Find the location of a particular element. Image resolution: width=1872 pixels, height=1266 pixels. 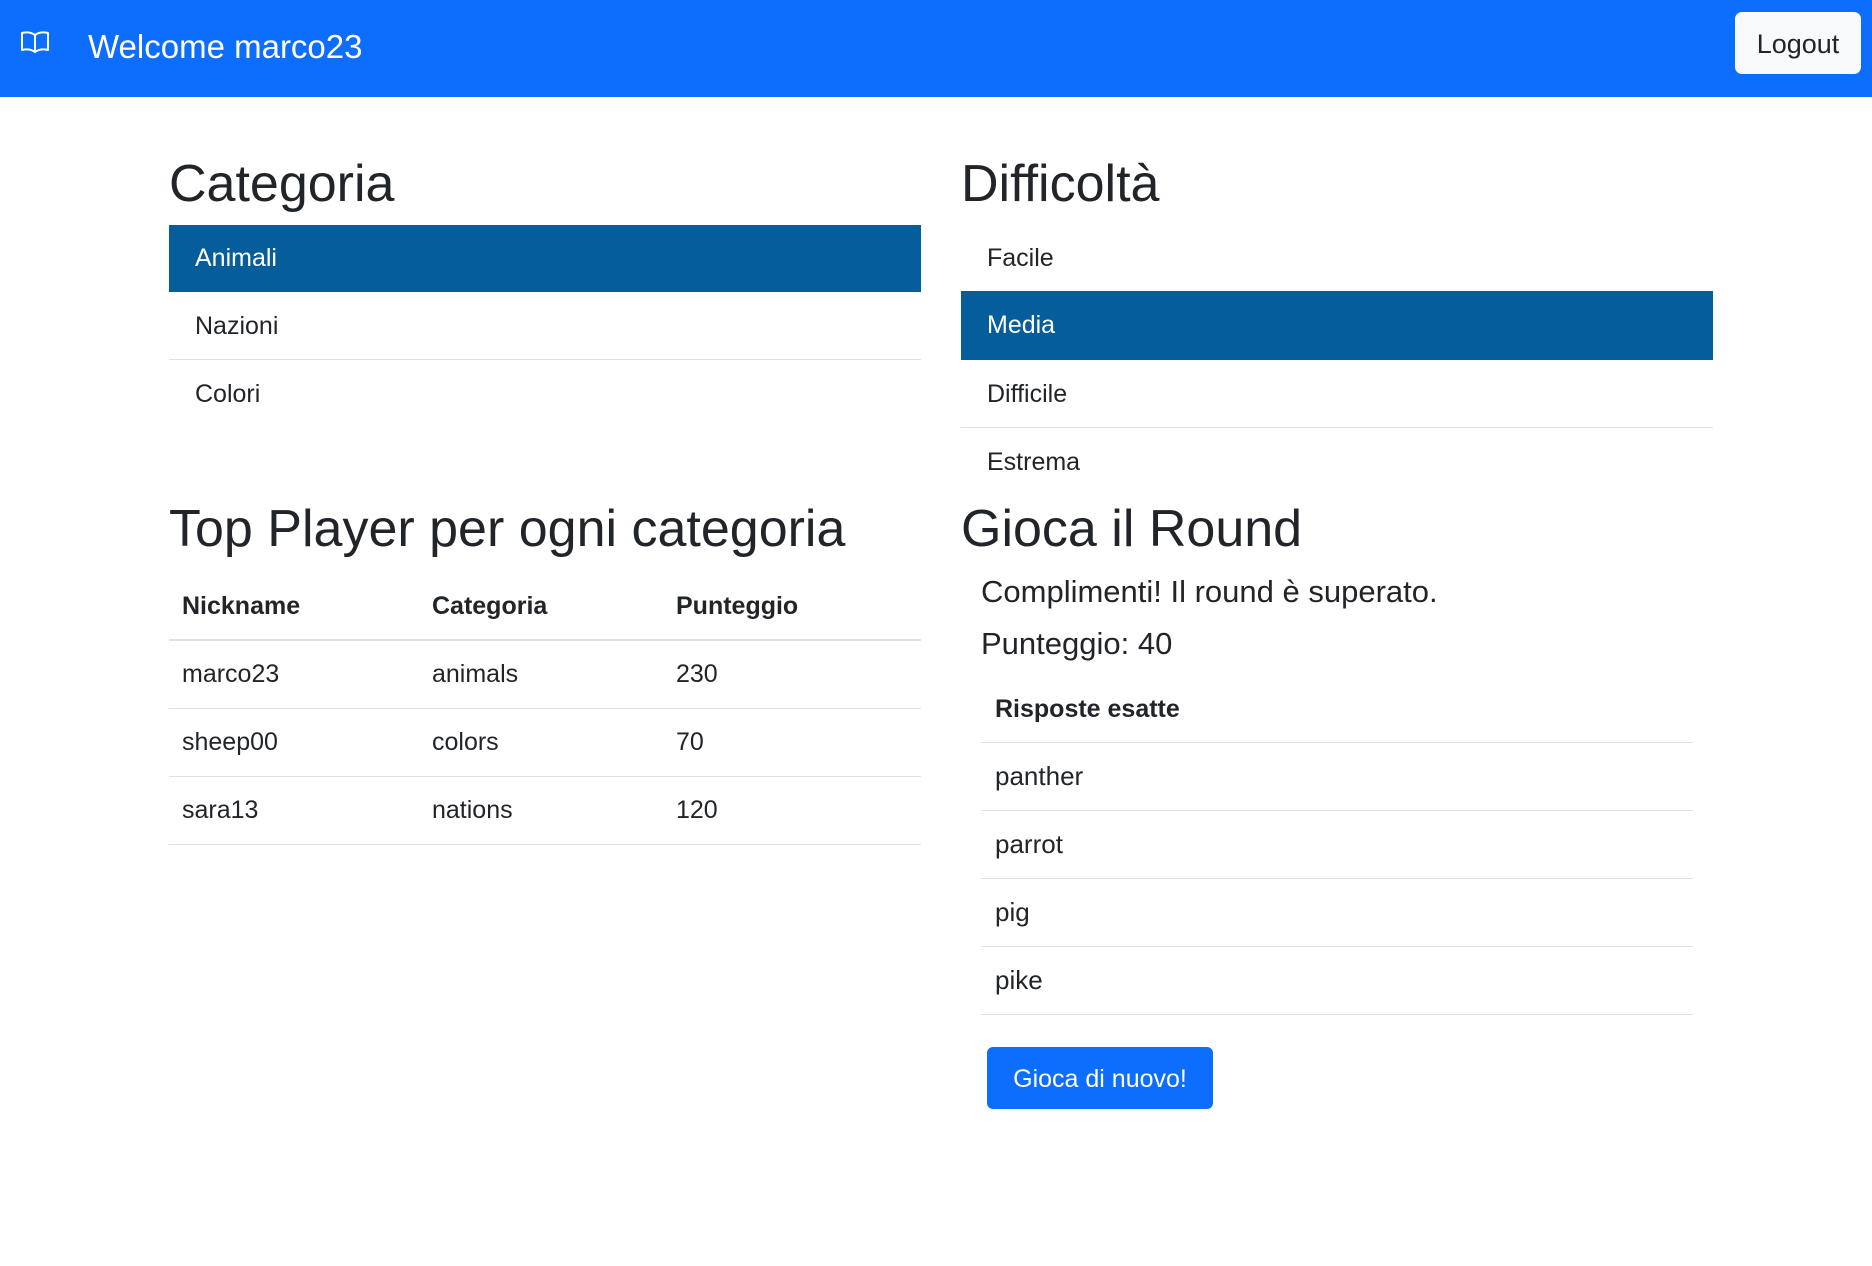

answer-cell: panther is located at coordinates (1337, 776).